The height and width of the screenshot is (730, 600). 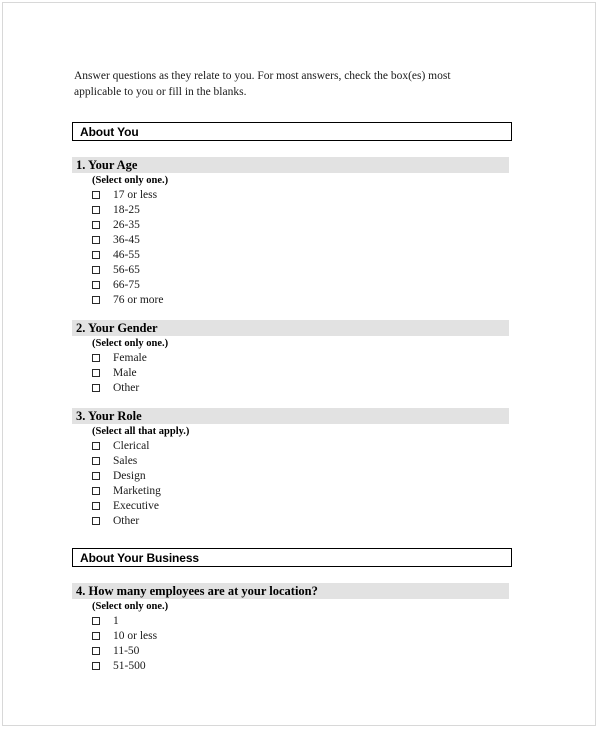 I want to click on option-row: 76 or more, so click(x=302, y=299).